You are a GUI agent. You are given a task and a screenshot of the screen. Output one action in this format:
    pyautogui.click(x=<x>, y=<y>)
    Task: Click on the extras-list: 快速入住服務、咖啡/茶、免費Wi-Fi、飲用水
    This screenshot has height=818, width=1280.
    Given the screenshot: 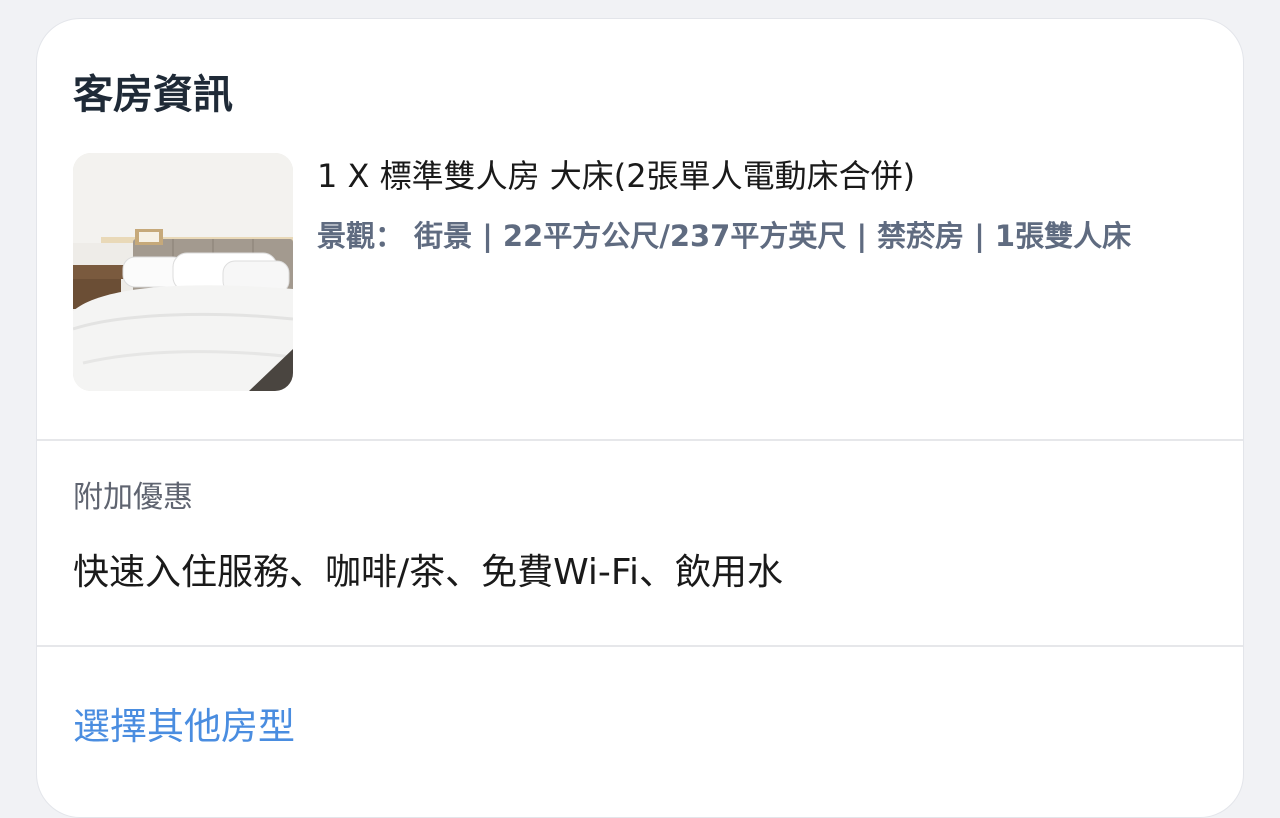 What is the action you would take?
    pyautogui.click(x=428, y=572)
    